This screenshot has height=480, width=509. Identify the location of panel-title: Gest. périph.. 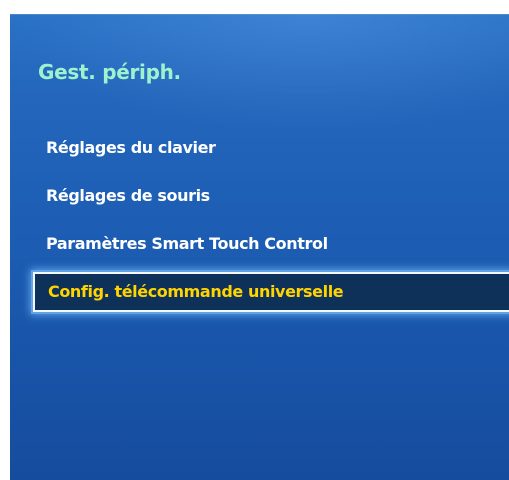
(109, 72).